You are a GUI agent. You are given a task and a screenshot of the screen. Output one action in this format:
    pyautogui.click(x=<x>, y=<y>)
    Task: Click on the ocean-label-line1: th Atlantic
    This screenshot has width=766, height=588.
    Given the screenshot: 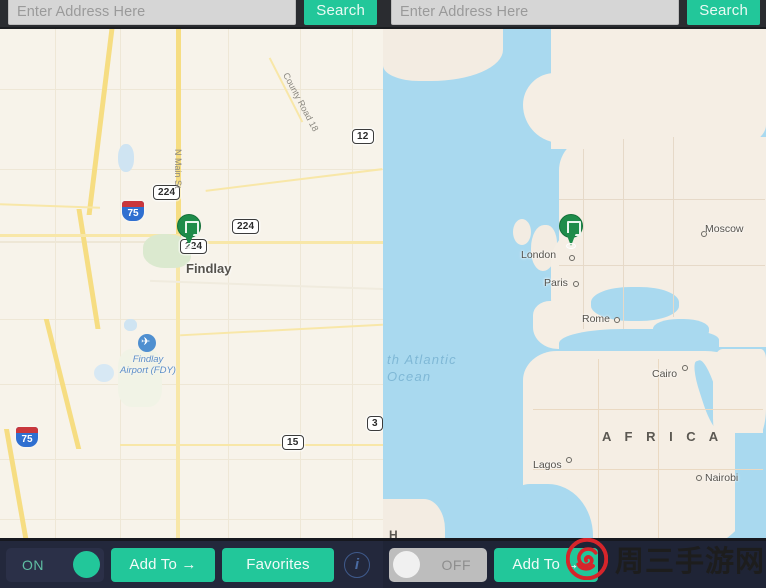 What is the action you would take?
    pyautogui.click(x=422, y=359)
    